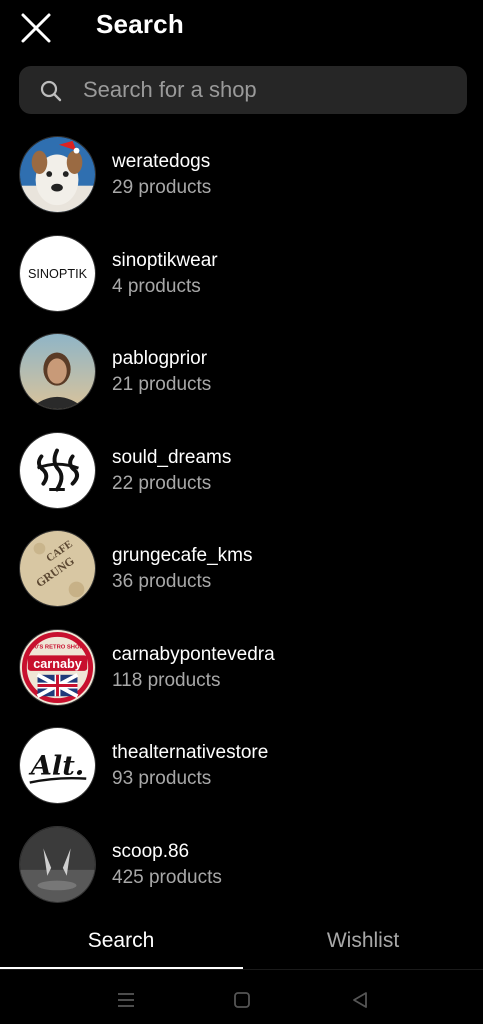  I want to click on avatar: CAFE GRUNG, so click(57, 568).